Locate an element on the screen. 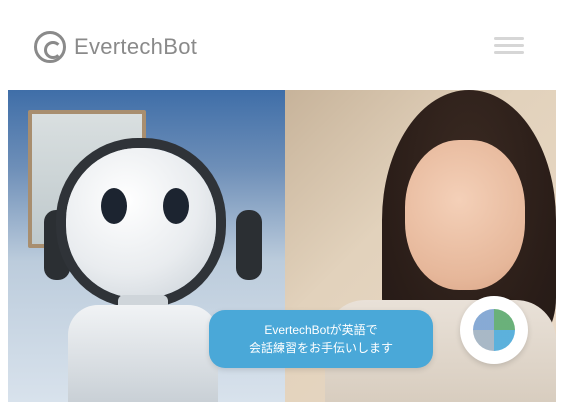  avatar-image is located at coordinates (494, 330).